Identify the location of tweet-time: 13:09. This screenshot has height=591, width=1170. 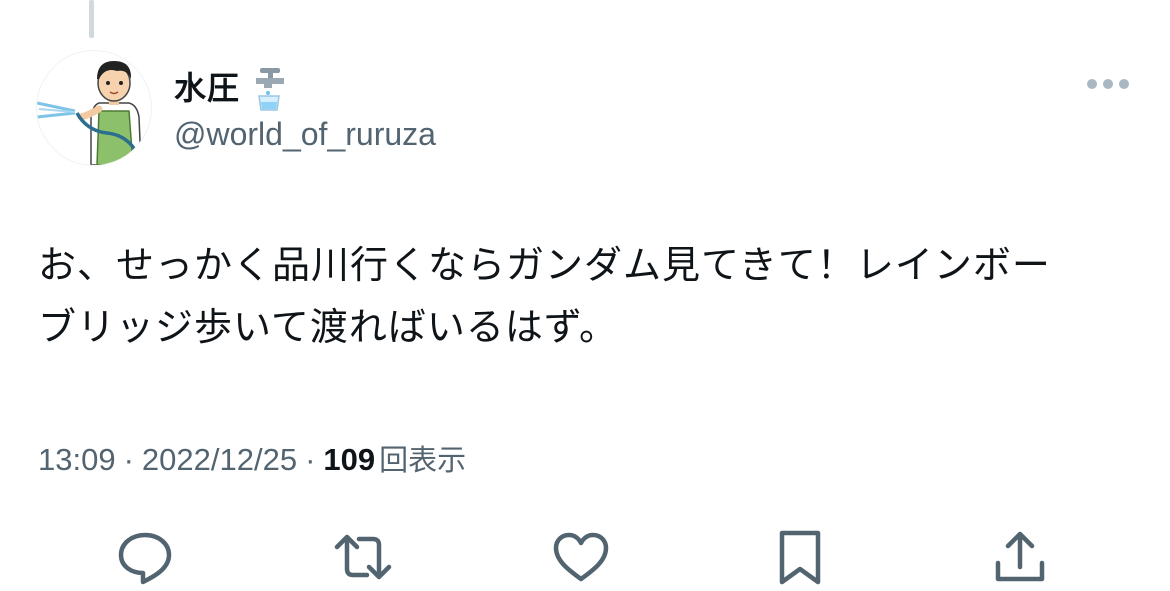
(77, 459).